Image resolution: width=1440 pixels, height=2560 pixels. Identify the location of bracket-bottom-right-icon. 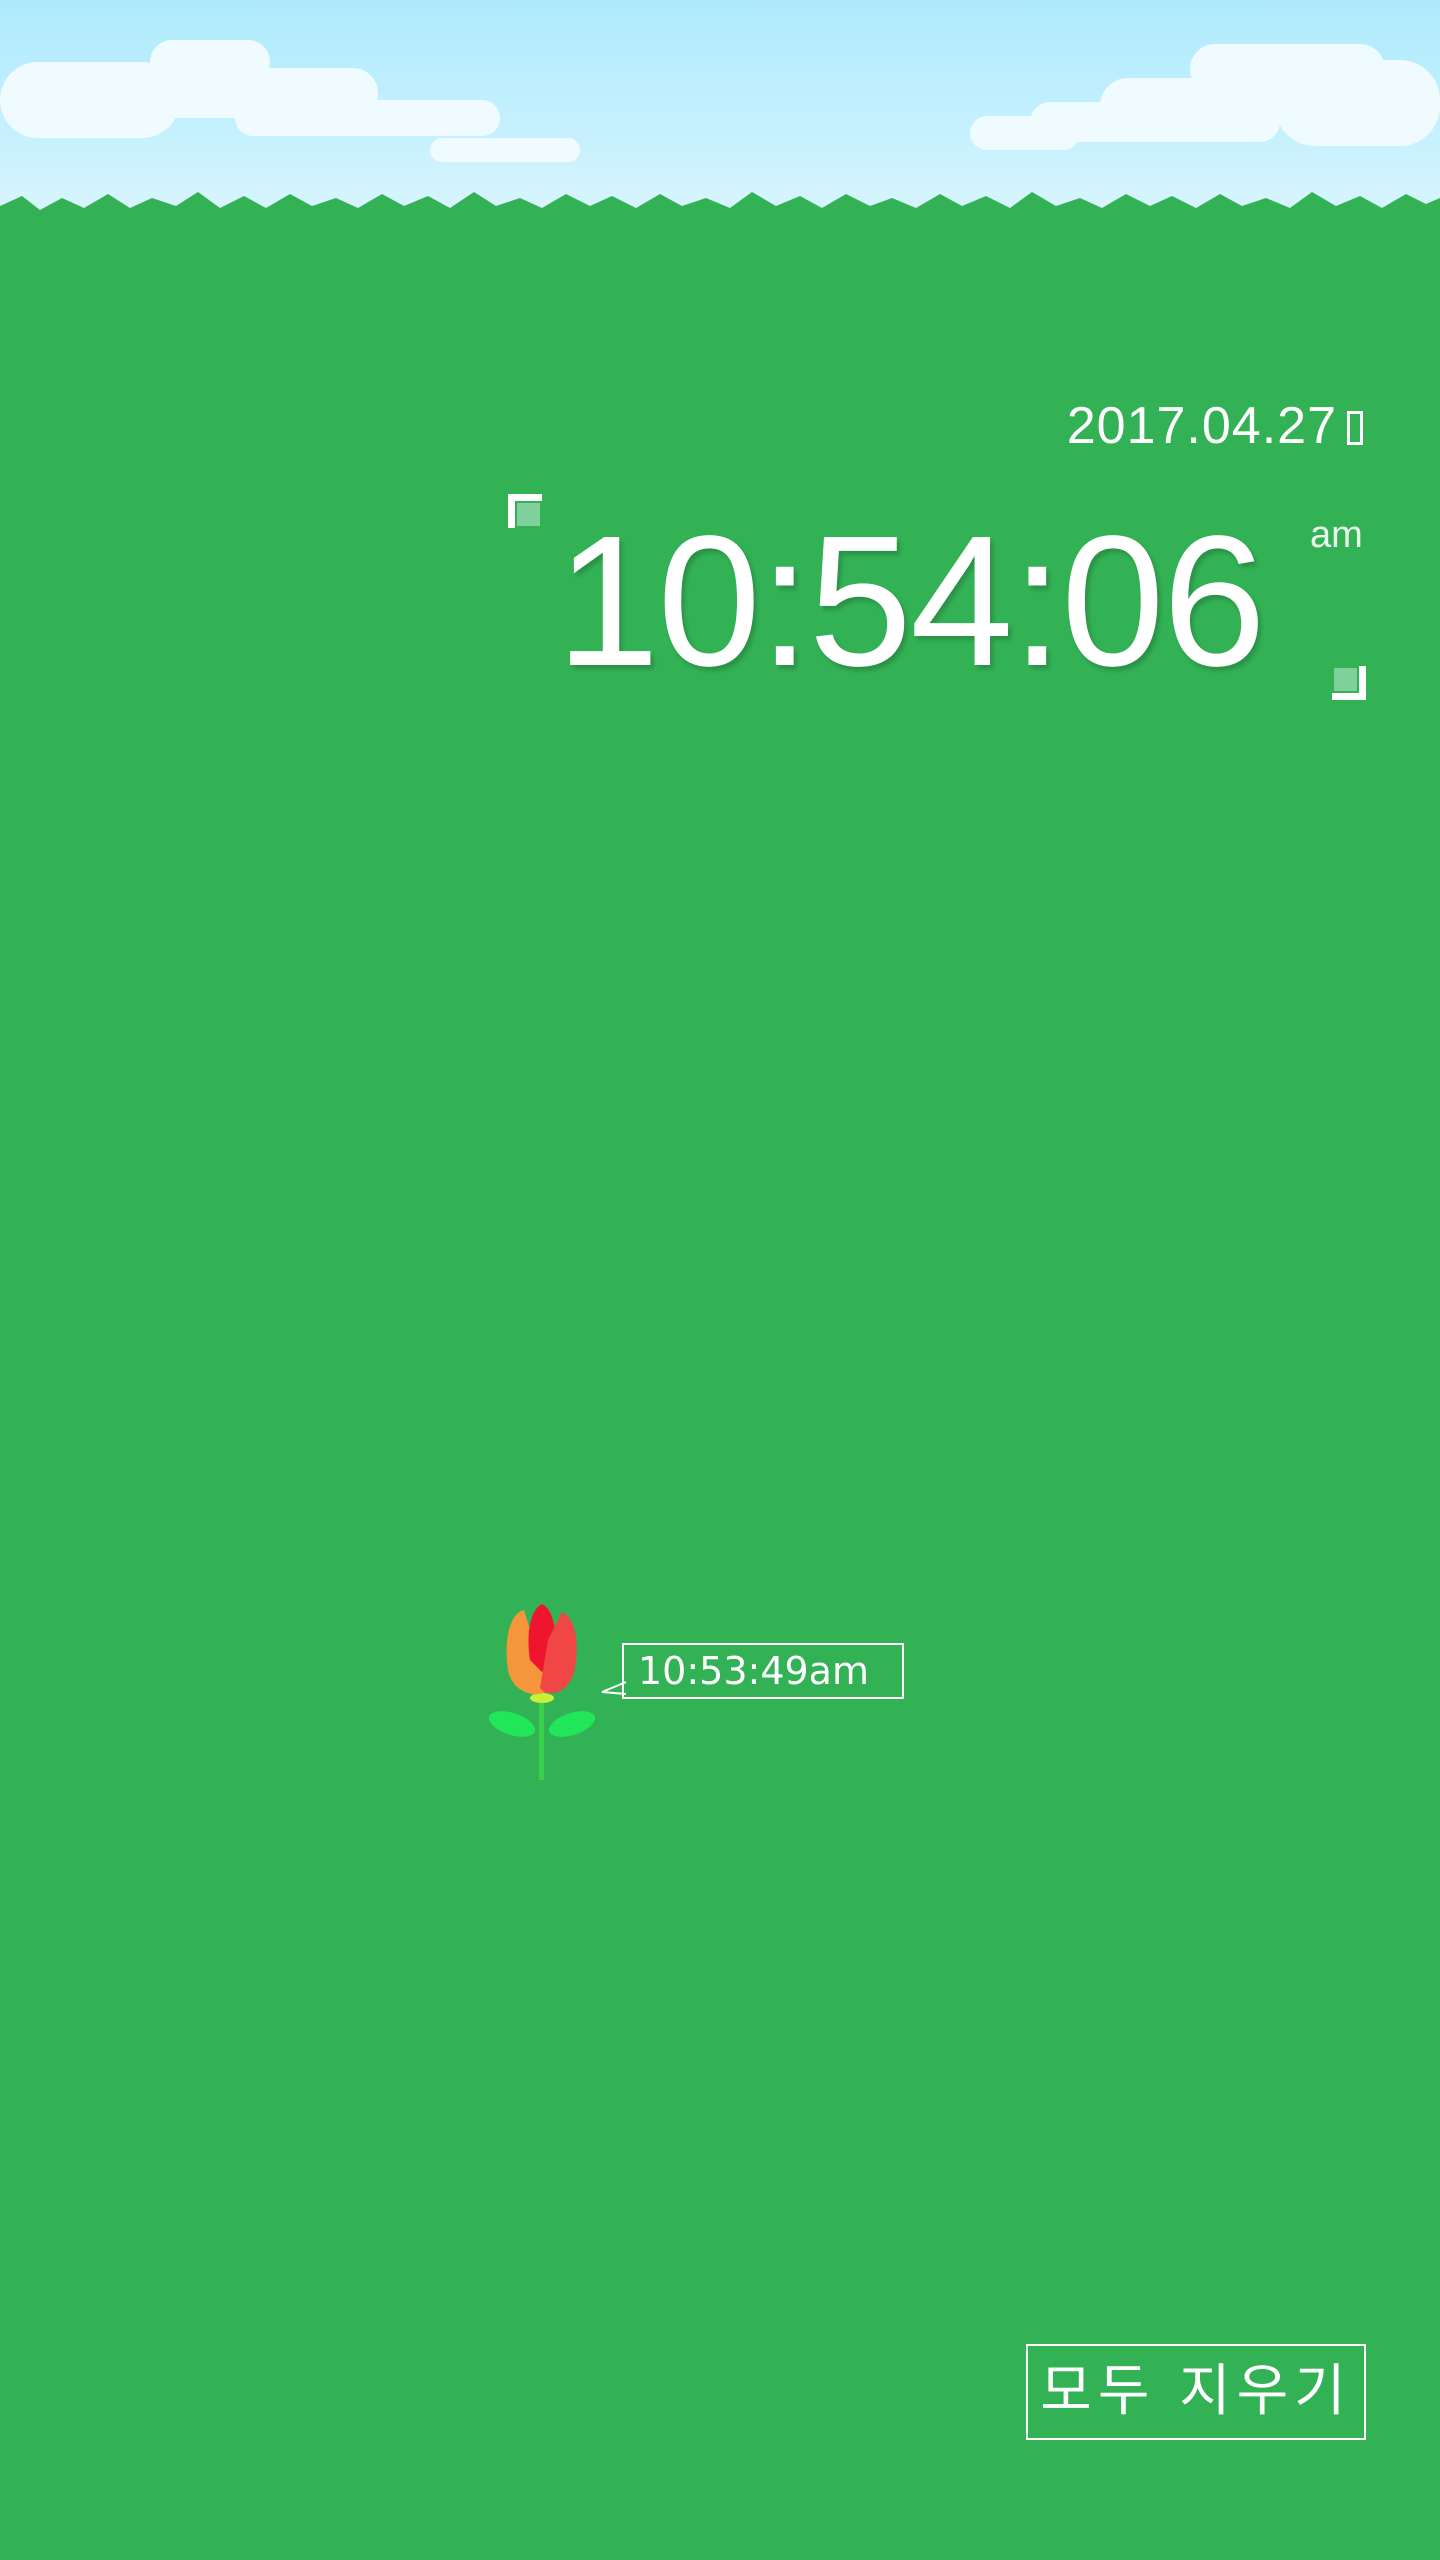
(1349, 683).